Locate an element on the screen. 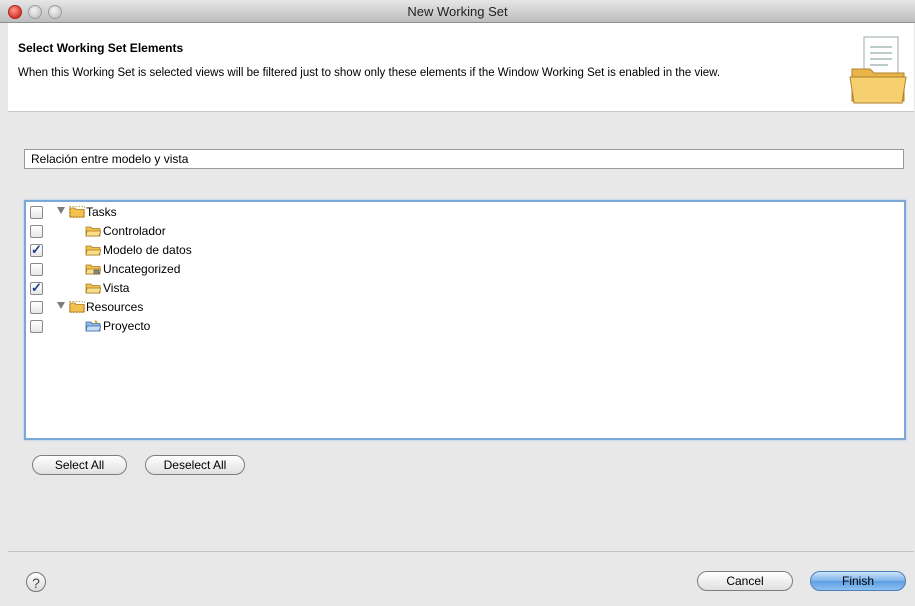  tree-item-uncategorized: Uncategorized is located at coordinates (465, 269).